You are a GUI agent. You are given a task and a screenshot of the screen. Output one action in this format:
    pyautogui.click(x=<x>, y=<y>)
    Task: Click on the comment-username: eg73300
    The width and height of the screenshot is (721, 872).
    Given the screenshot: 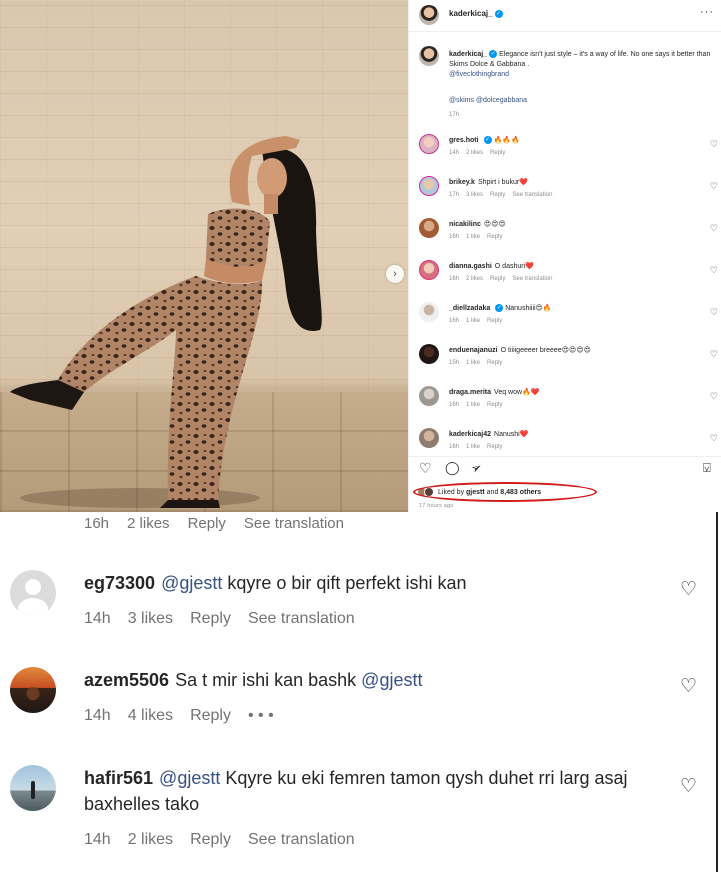 What is the action you would take?
    pyautogui.click(x=119, y=583)
    